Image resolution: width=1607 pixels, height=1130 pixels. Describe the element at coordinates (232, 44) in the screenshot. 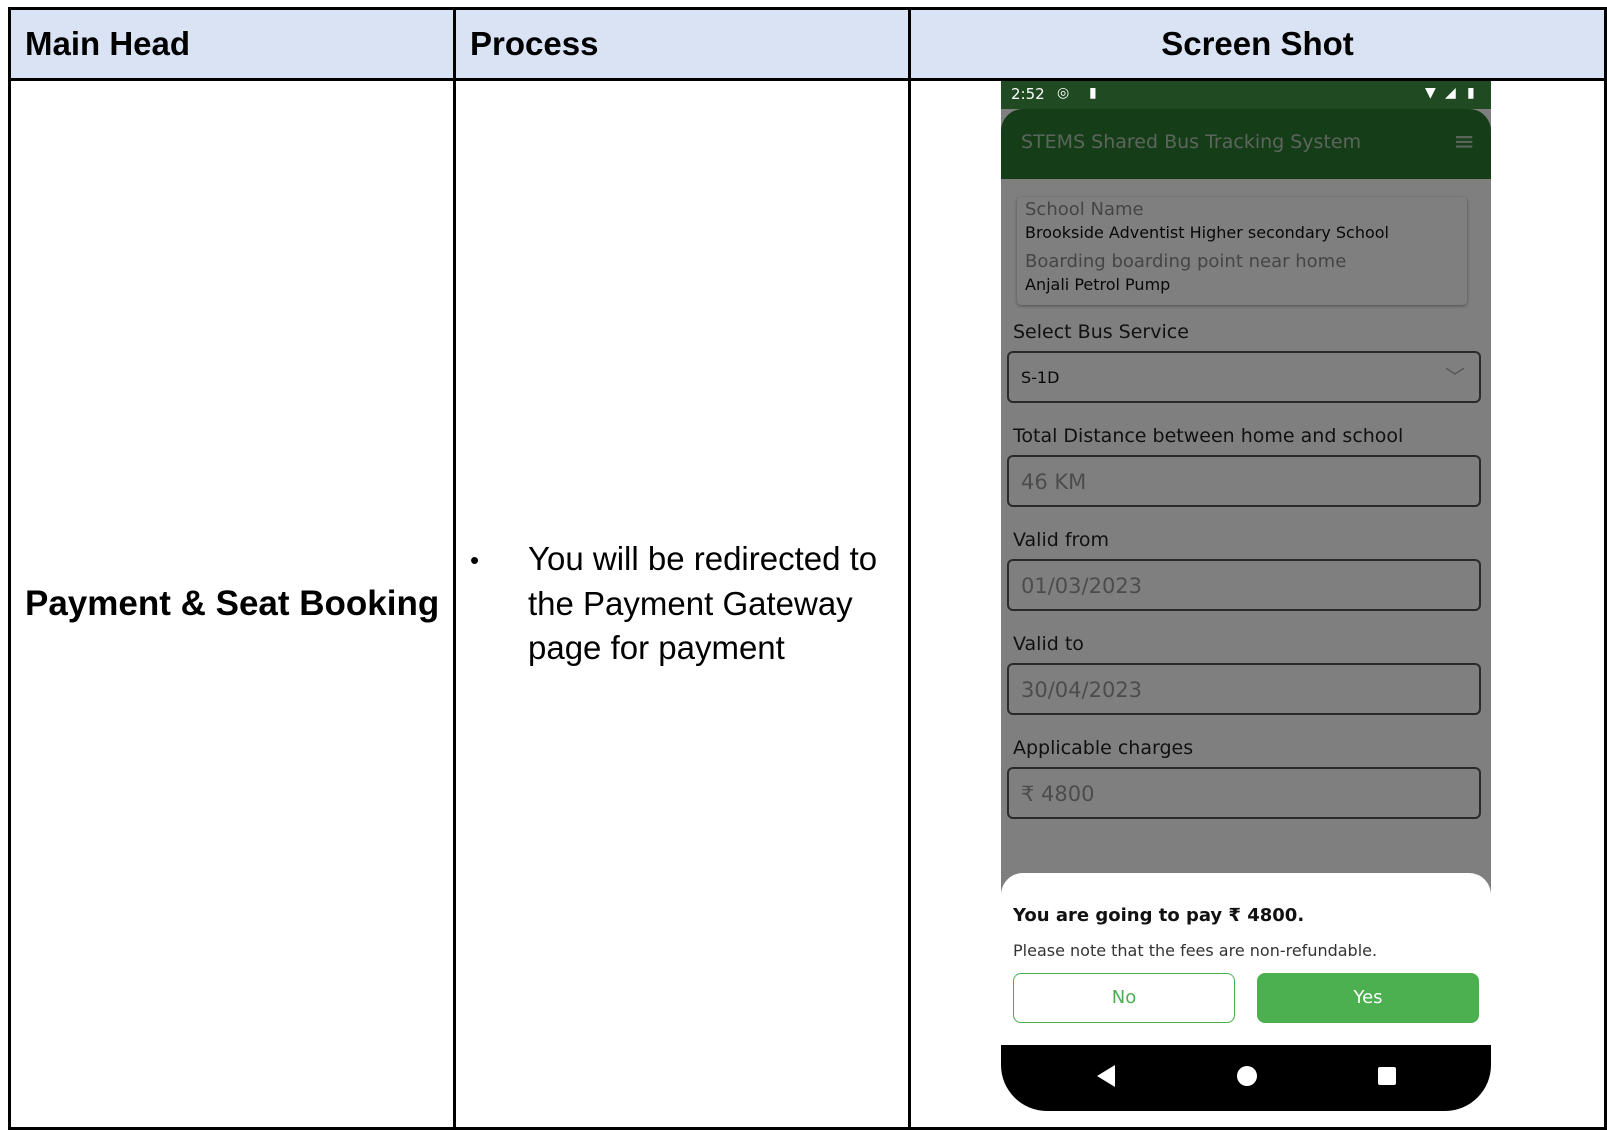

I see `header-main-head: Main Head` at that location.